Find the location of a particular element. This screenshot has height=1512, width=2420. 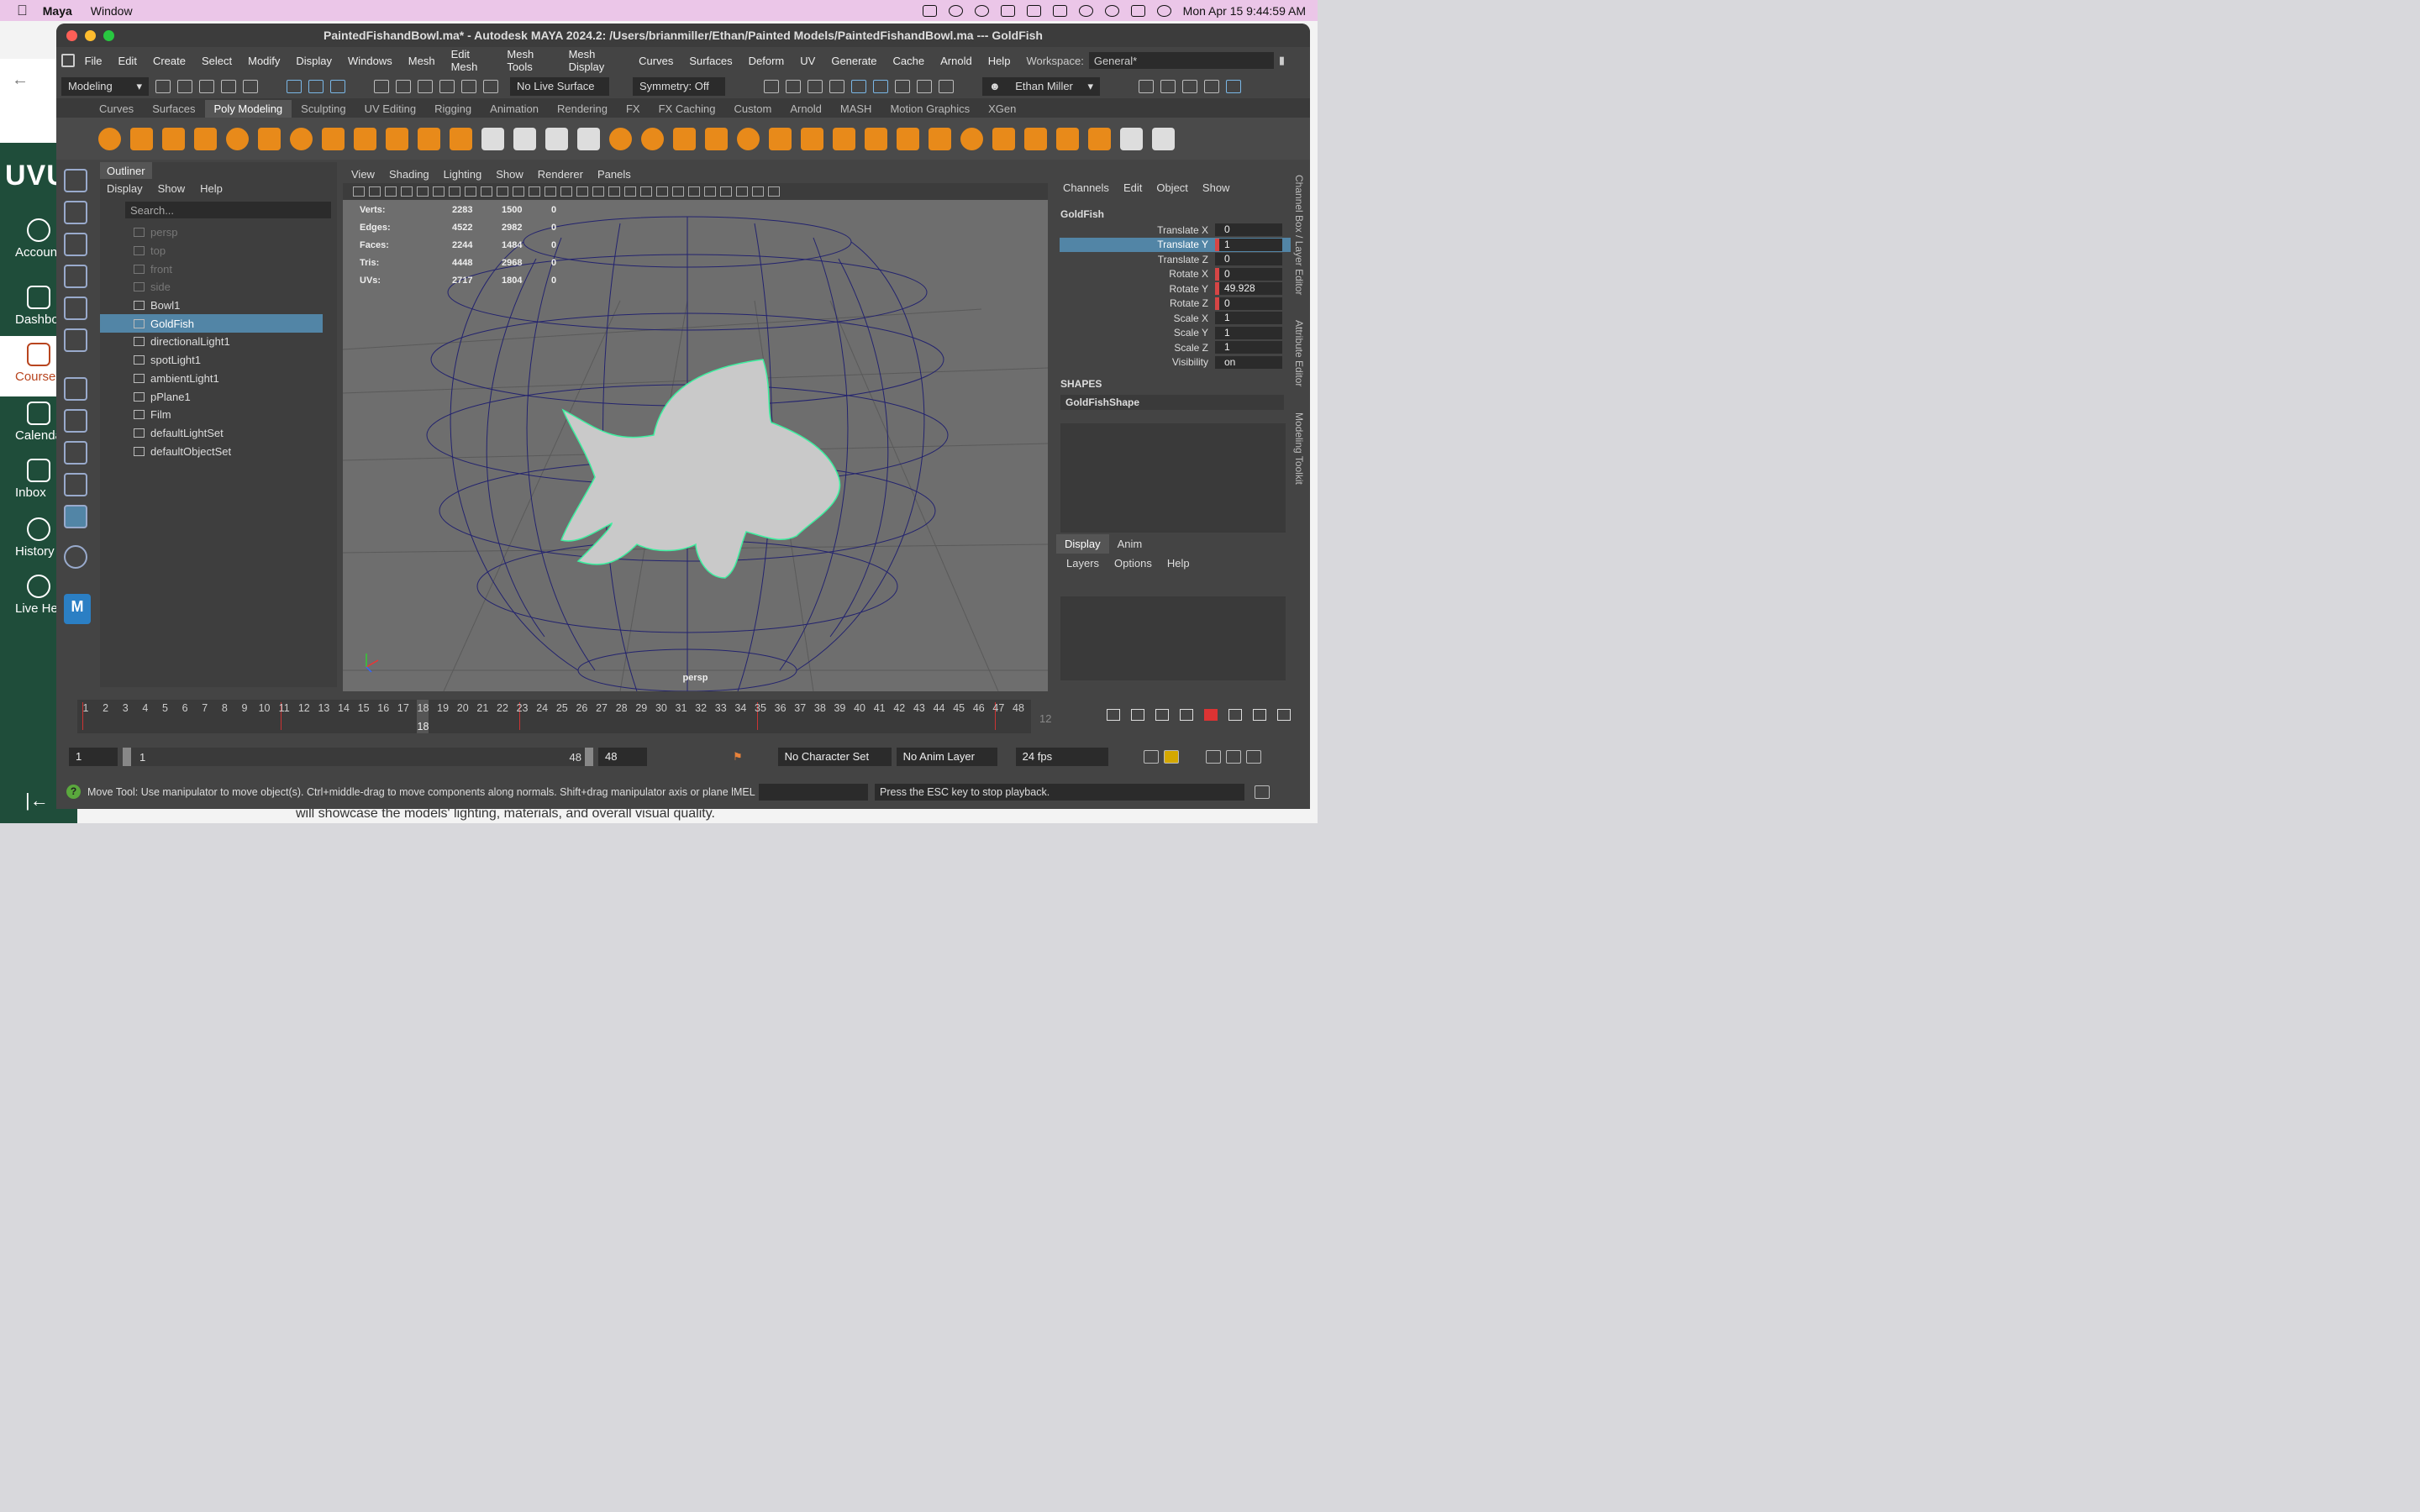

user-account-dropdown: ☻ Ethan Miller ▾ is located at coordinates (1041, 86).